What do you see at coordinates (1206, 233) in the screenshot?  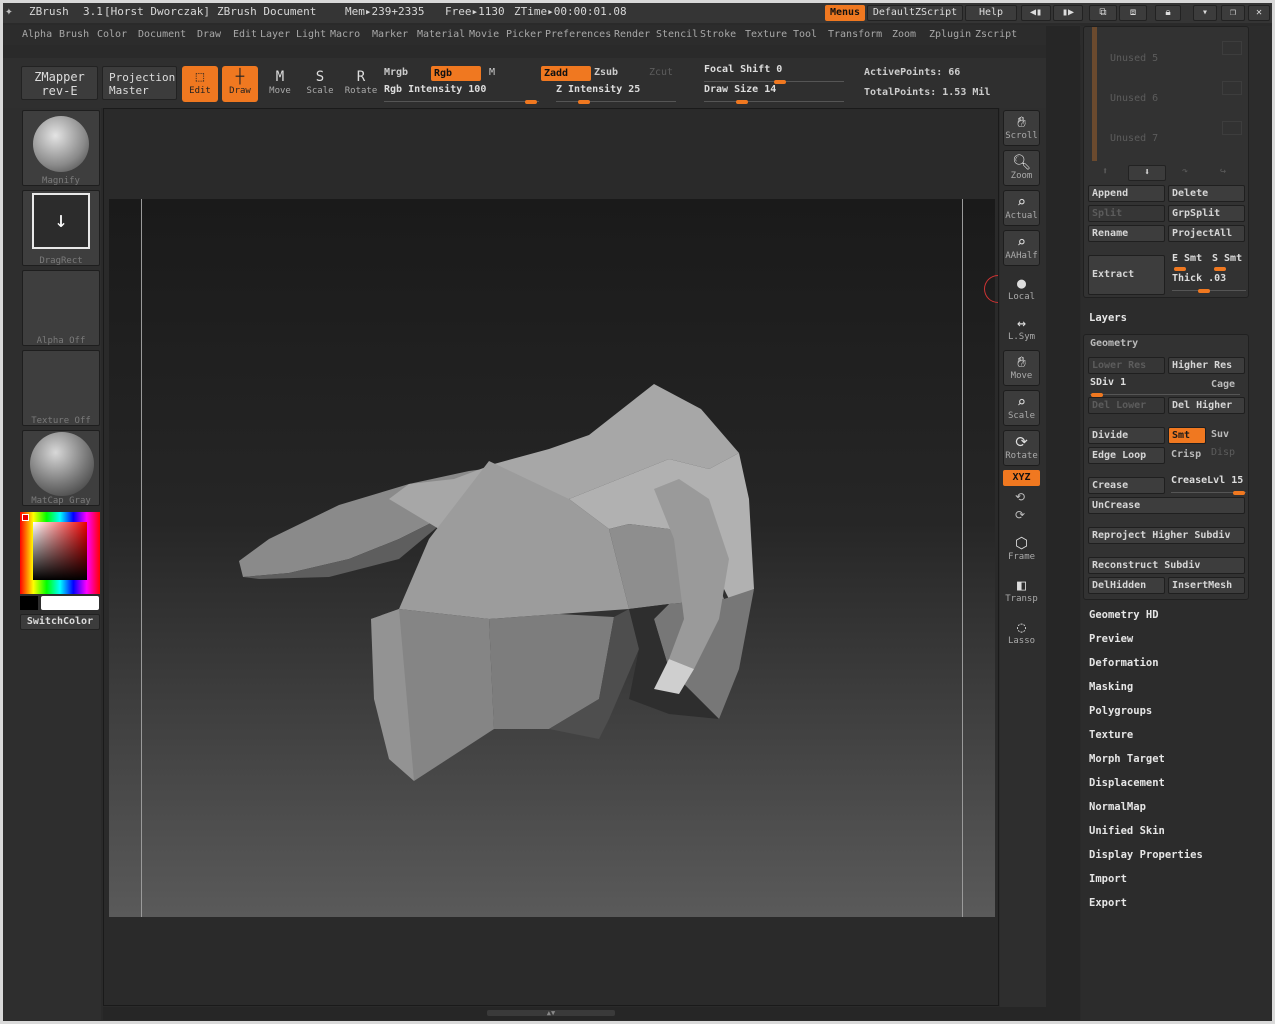 I see `projectall-button: ProjectAll` at bounding box center [1206, 233].